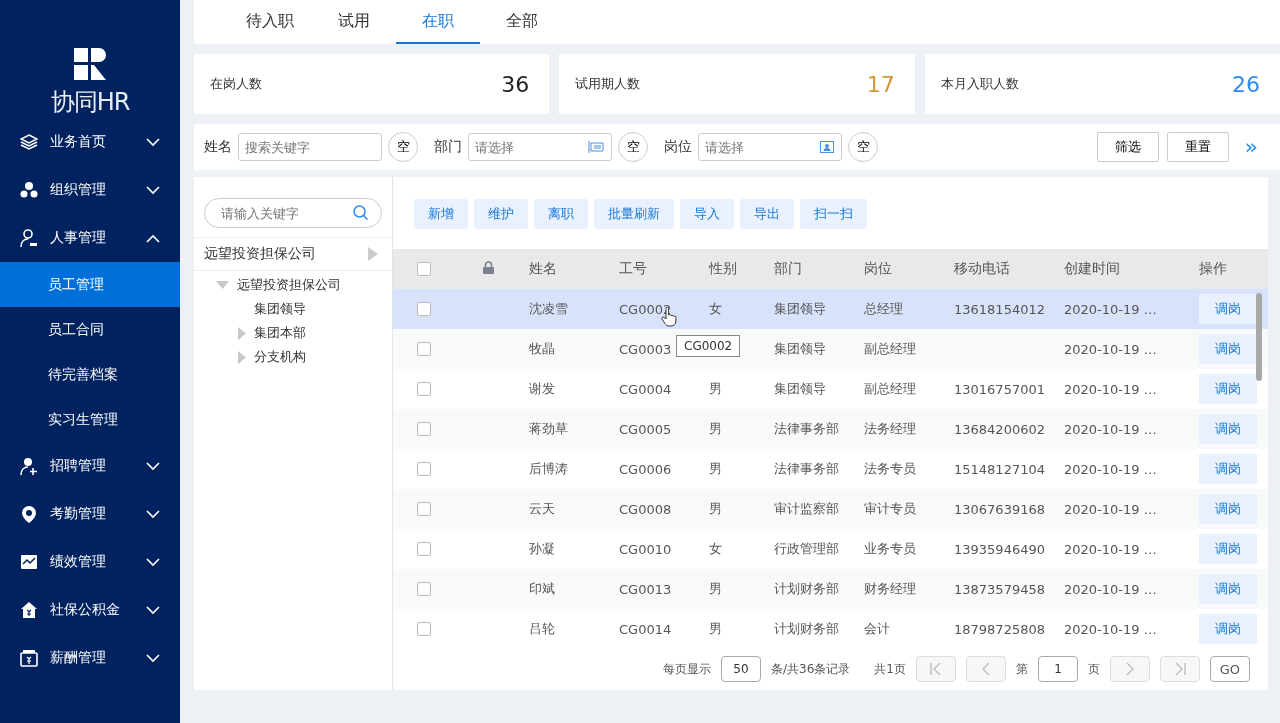 The image size is (1280, 723). What do you see at coordinates (878, 268) in the screenshot?
I see `column-header: 岗位` at bounding box center [878, 268].